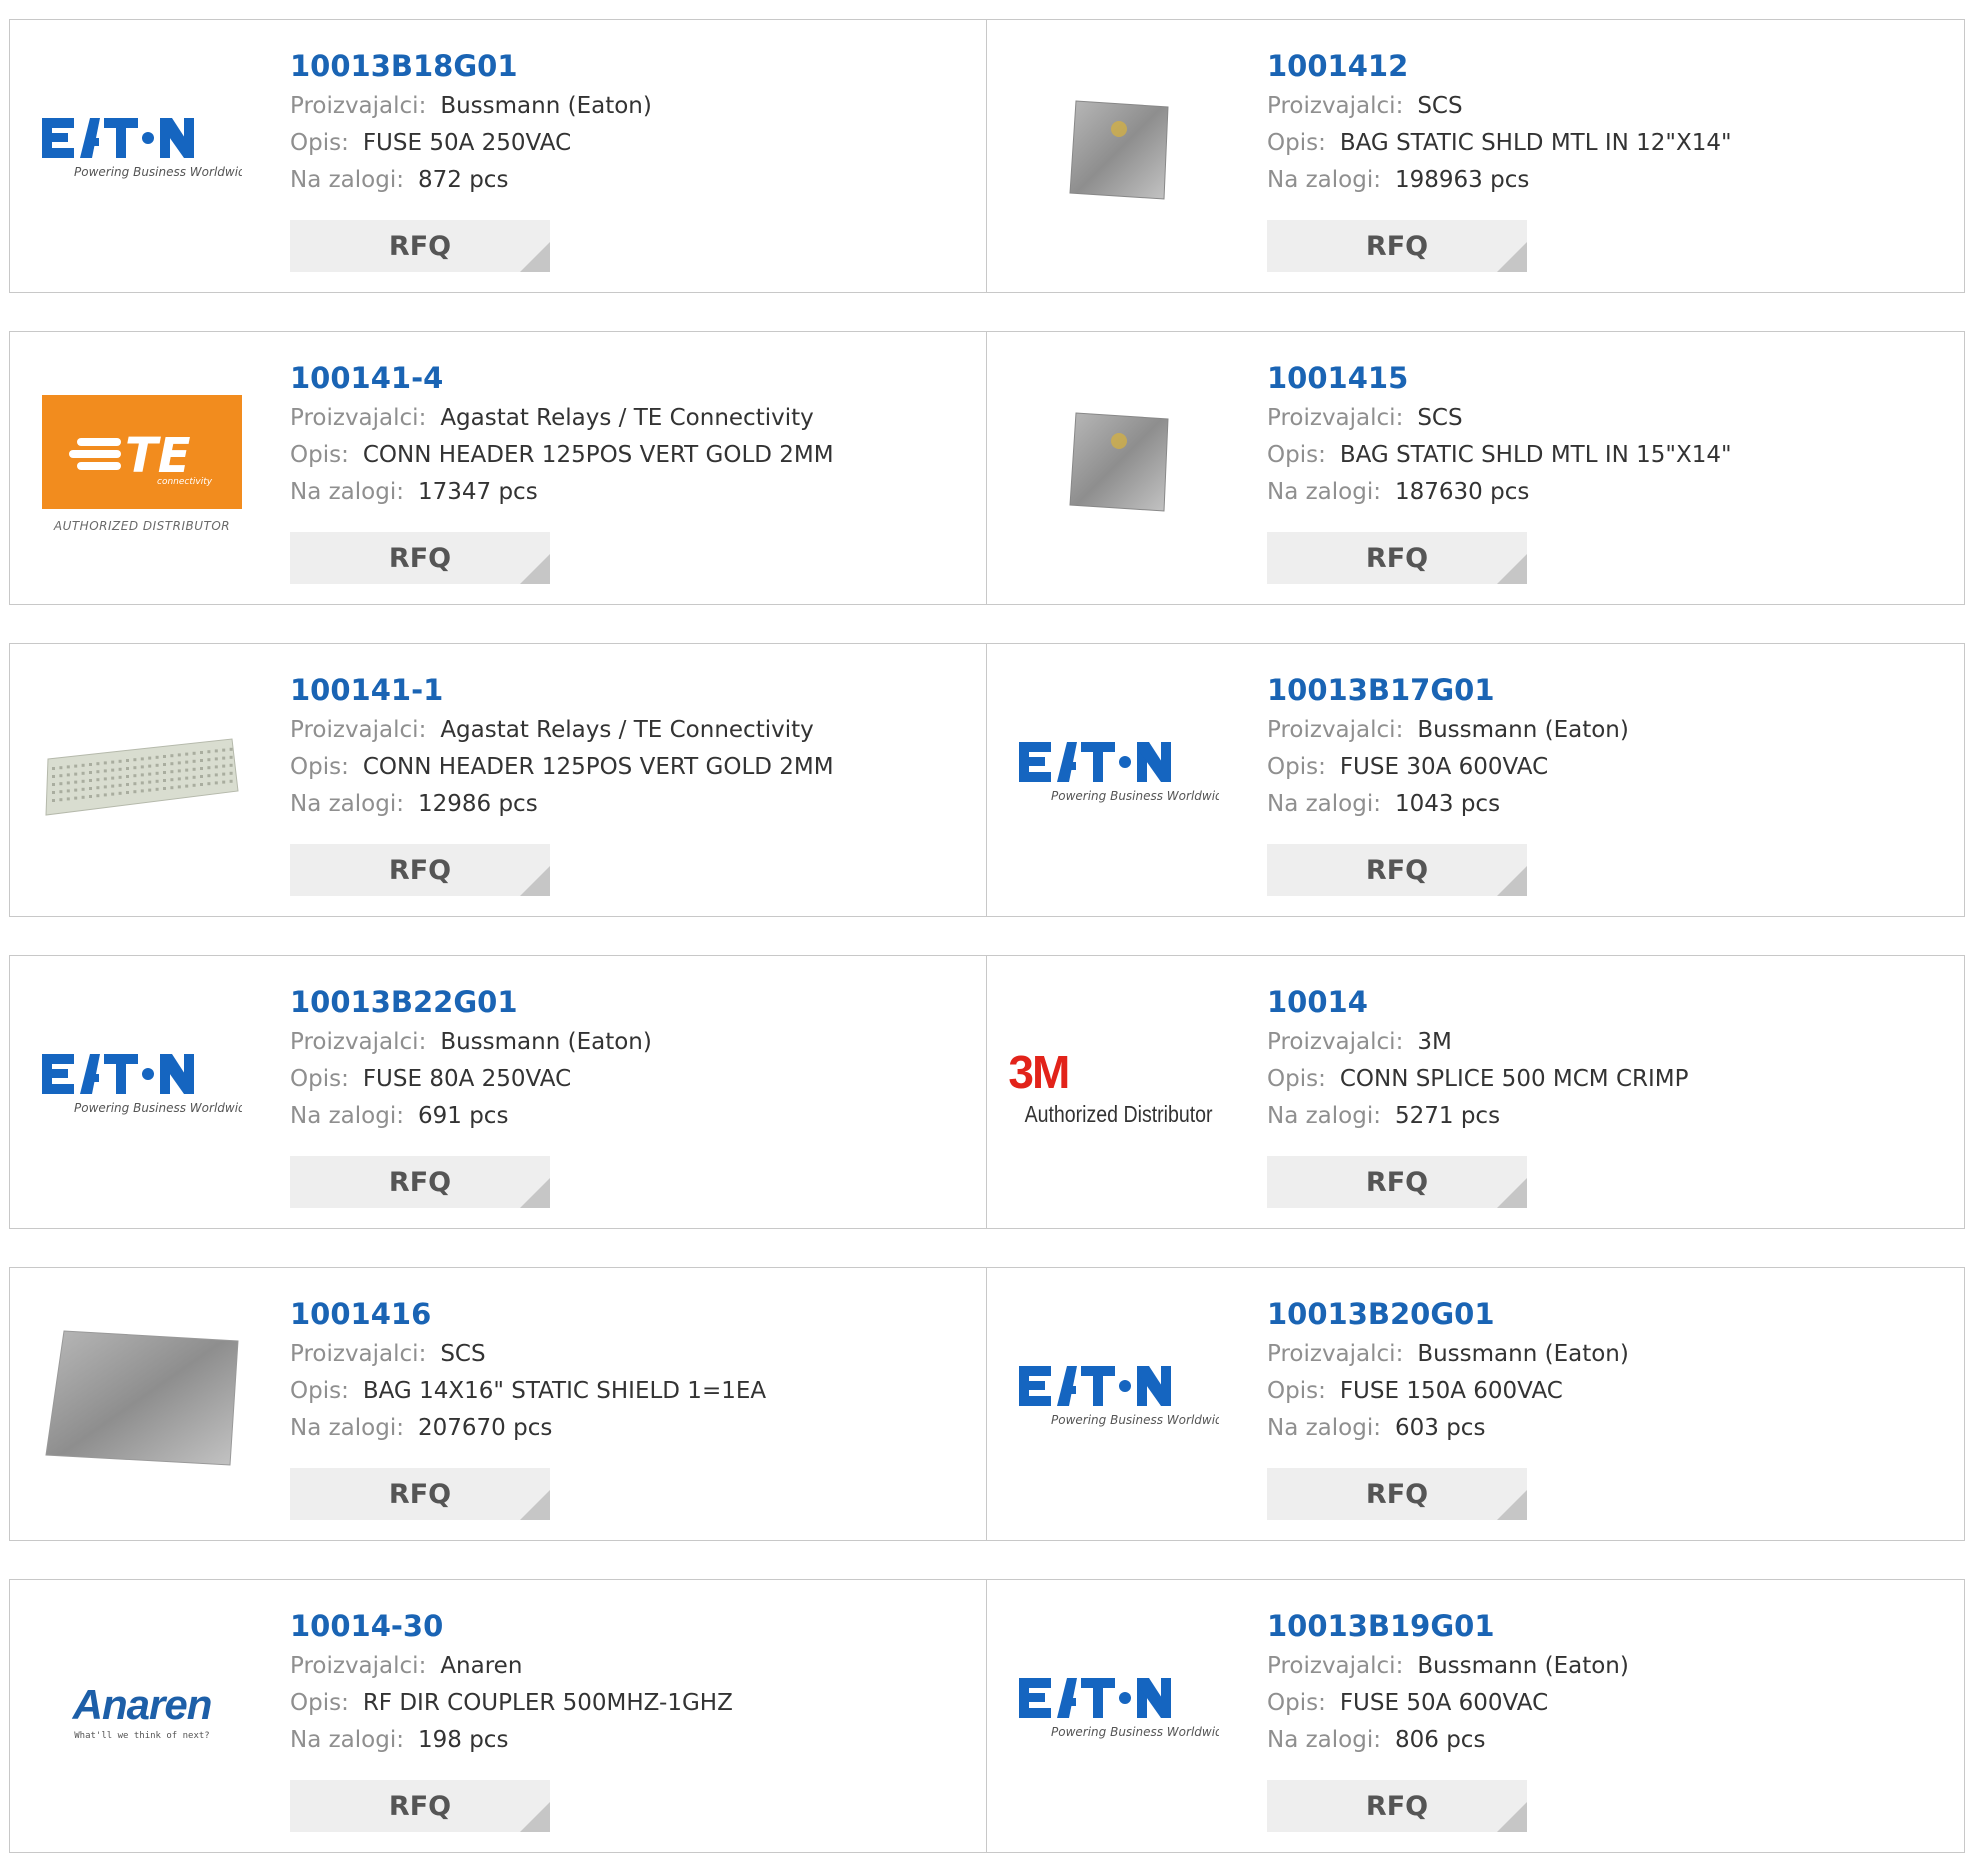  I want to click on description: Opis: FUSE 50A 250VAC, so click(633, 143).